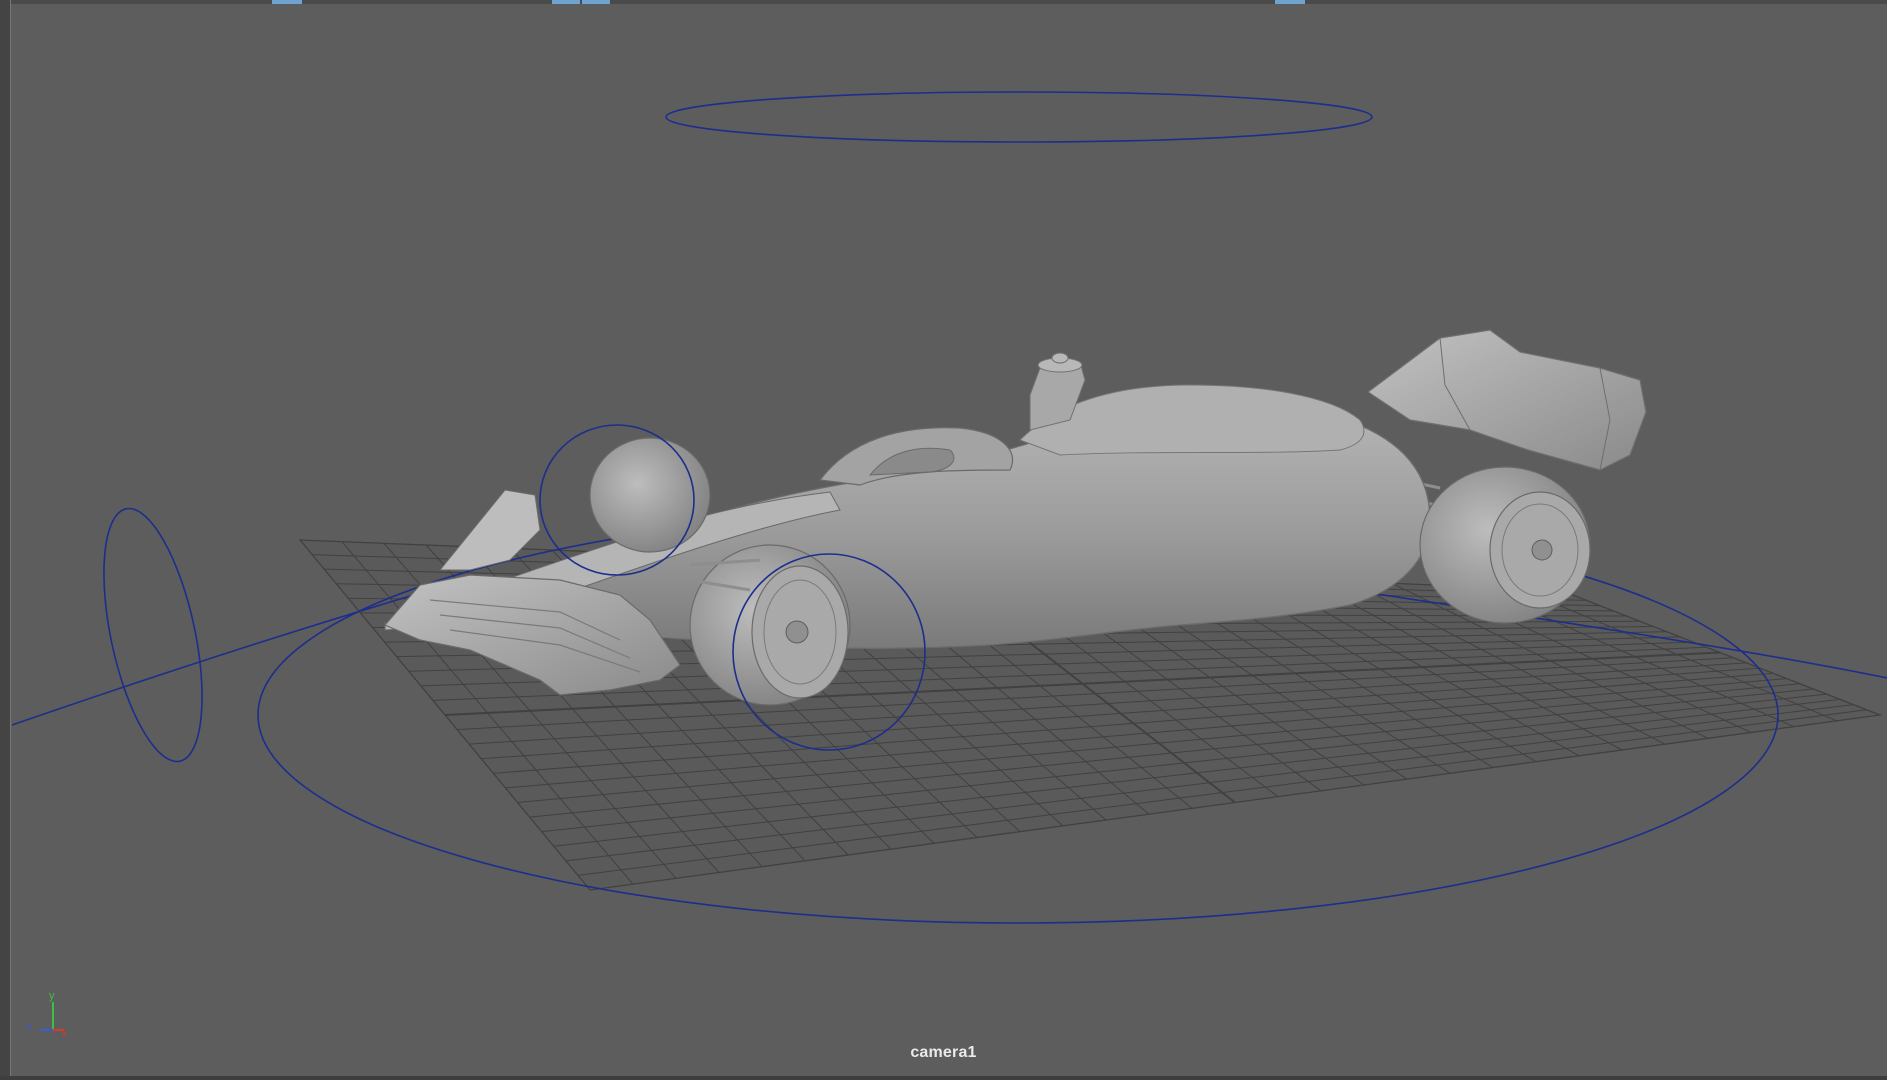 This screenshot has height=1080, width=1887. Describe the element at coordinates (52, 996) in the screenshot. I see `axis-y-label: y` at that location.